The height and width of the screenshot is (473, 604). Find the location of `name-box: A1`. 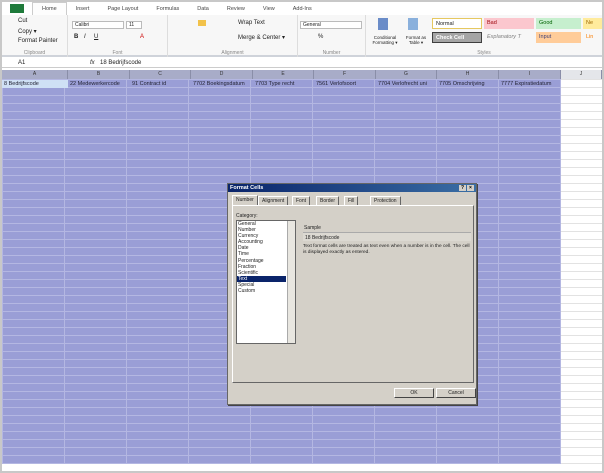

name-box: A1 is located at coordinates (21, 63).